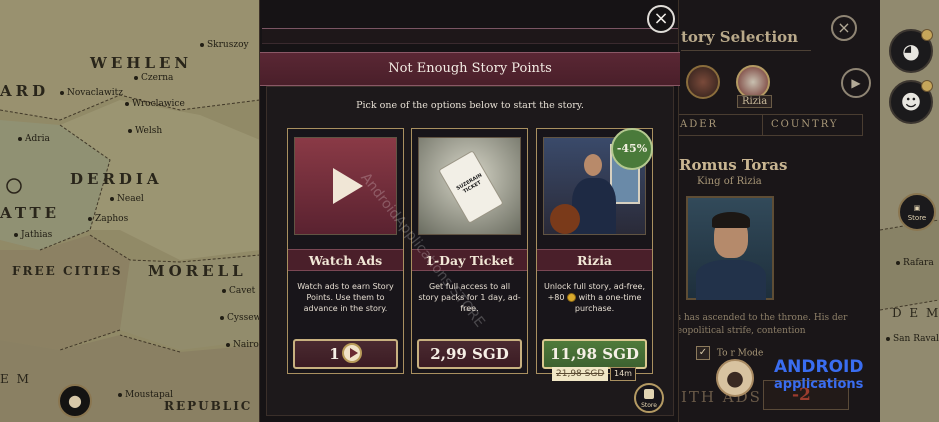 The width and height of the screenshot is (939, 422). I want to click on checkbox-icon: ✓, so click(703, 353).